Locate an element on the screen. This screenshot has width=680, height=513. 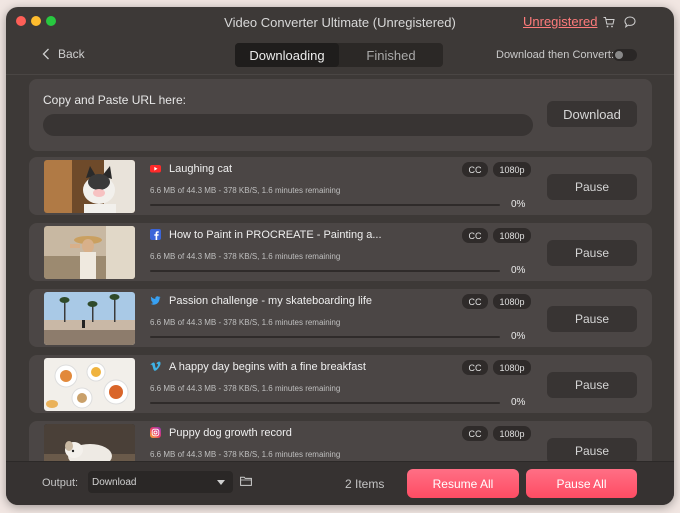
resume-all-button: Resume All is located at coordinates (463, 483).